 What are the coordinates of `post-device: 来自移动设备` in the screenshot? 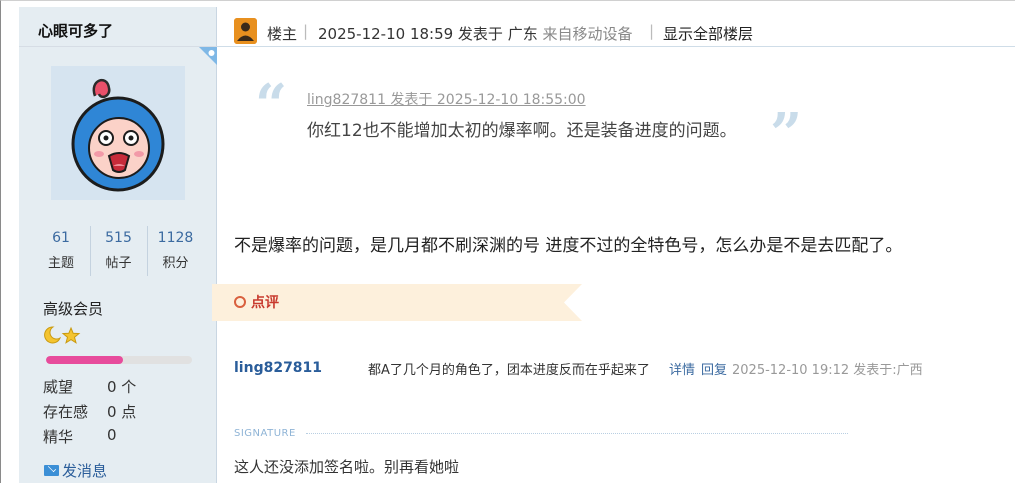 It's located at (587, 34).